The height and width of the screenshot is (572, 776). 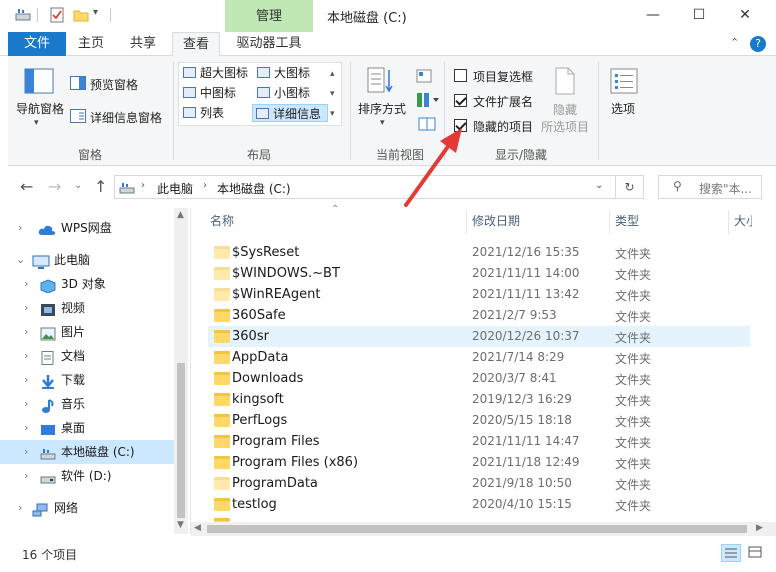 I want to click on navigation-pane-button: 导航窗格, so click(x=40, y=108).